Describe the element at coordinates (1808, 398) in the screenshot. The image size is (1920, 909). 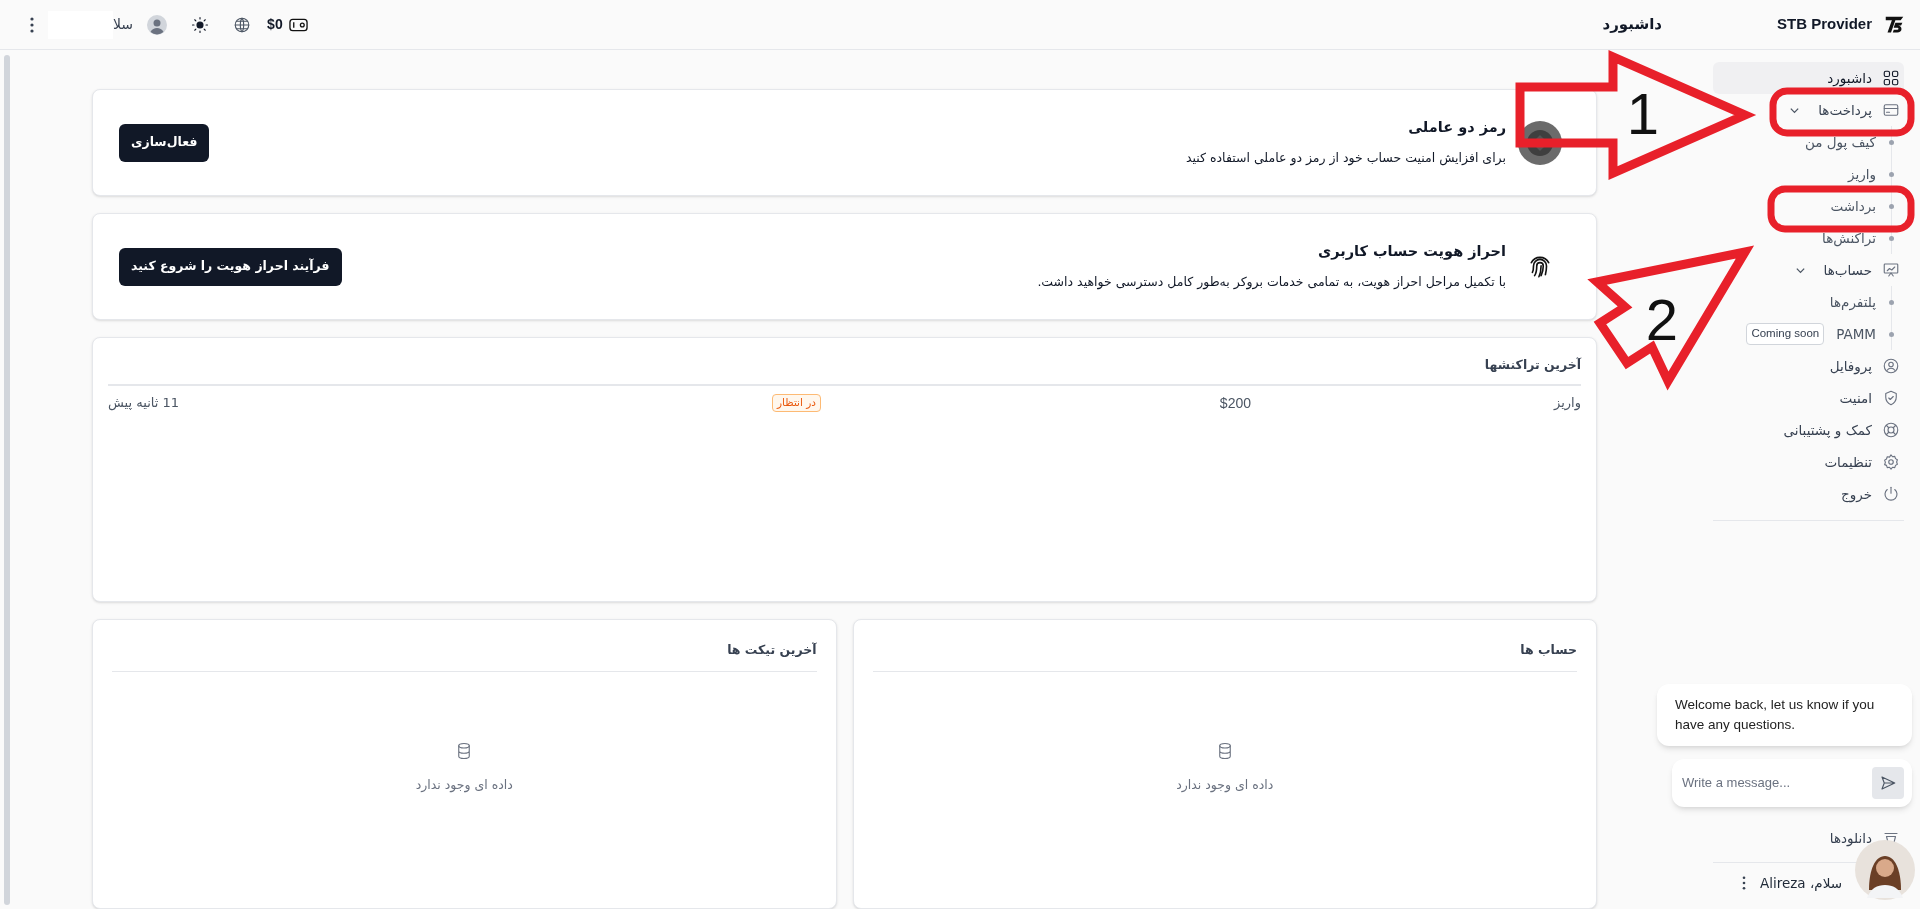
I see `sidebar-item: امنیت` at that location.